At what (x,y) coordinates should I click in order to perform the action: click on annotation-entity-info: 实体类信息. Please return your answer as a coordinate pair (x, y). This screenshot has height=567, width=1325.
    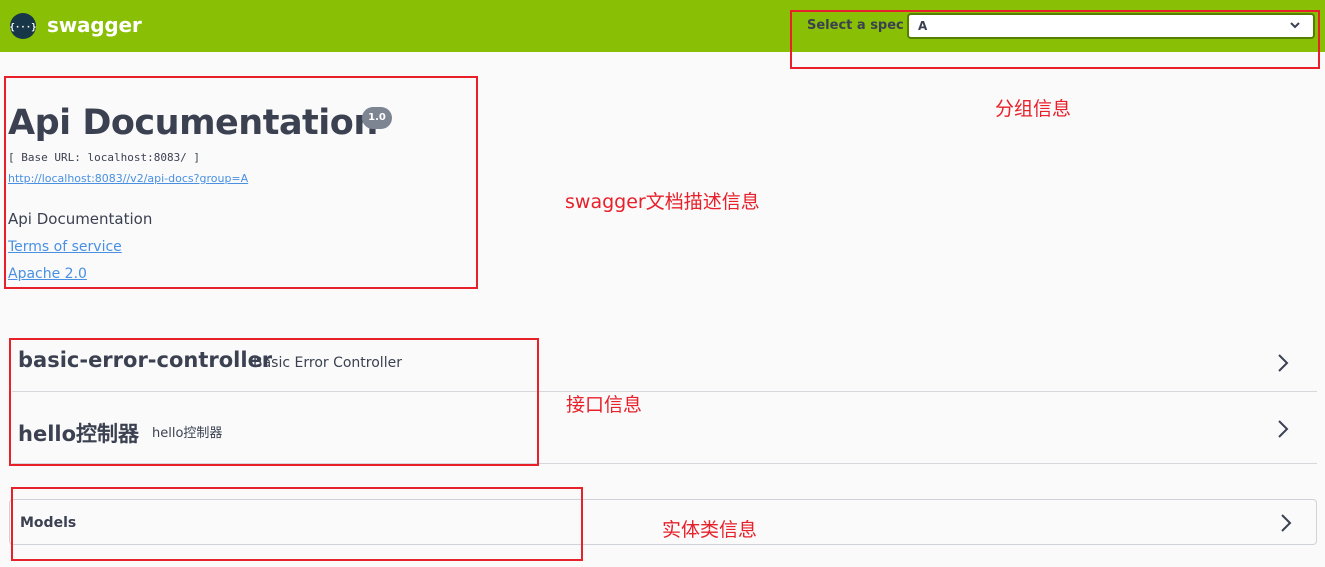
    Looking at the image, I should click on (710, 530).